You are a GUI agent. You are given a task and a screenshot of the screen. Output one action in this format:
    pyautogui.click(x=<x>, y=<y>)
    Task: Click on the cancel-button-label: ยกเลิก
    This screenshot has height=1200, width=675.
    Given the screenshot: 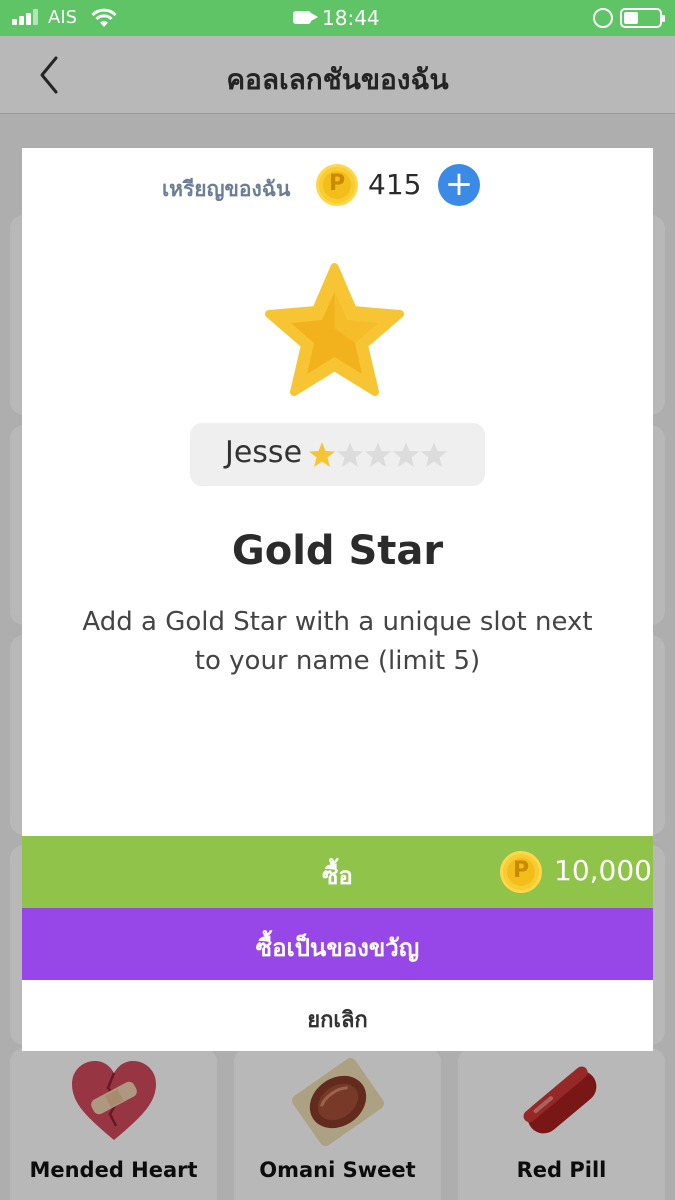 What is the action you would take?
    pyautogui.click(x=337, y=1020)
    